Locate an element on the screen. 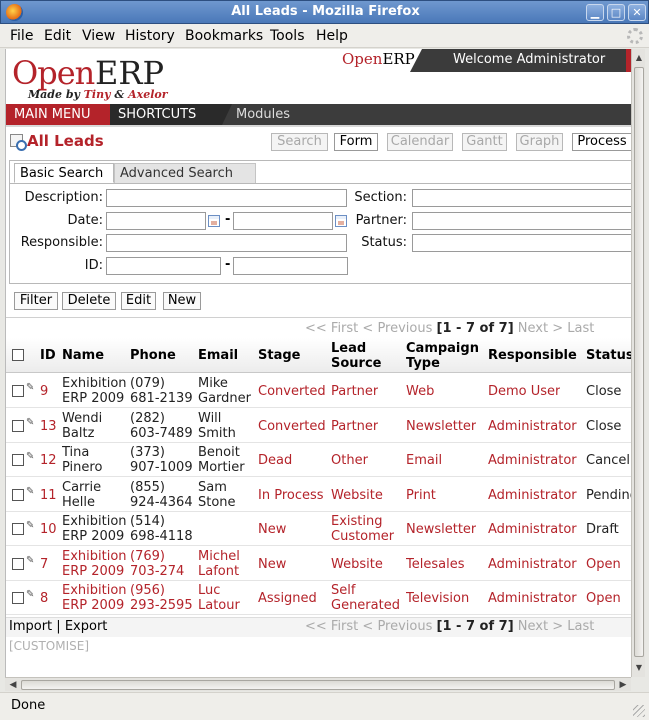 The width and height of the screenshot is (649, 720). email-cell: Luc Latour is located at coordinates (219, 598).